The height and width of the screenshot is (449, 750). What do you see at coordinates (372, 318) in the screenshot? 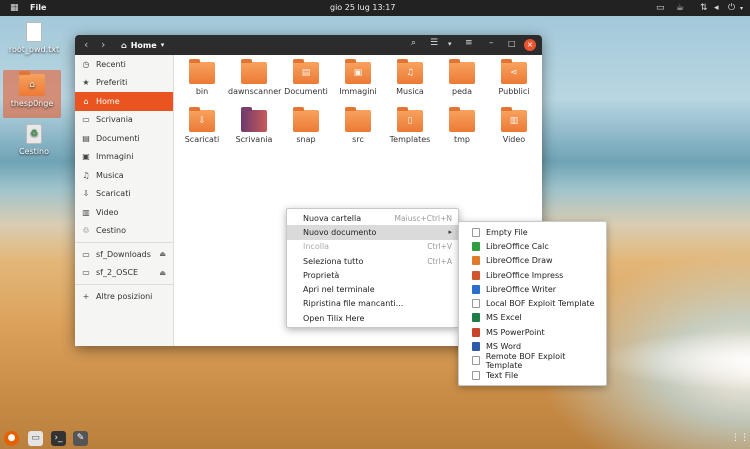
I see `menu-item-open-tilix: Open Tilix Here` at bounding box center [372, 318].